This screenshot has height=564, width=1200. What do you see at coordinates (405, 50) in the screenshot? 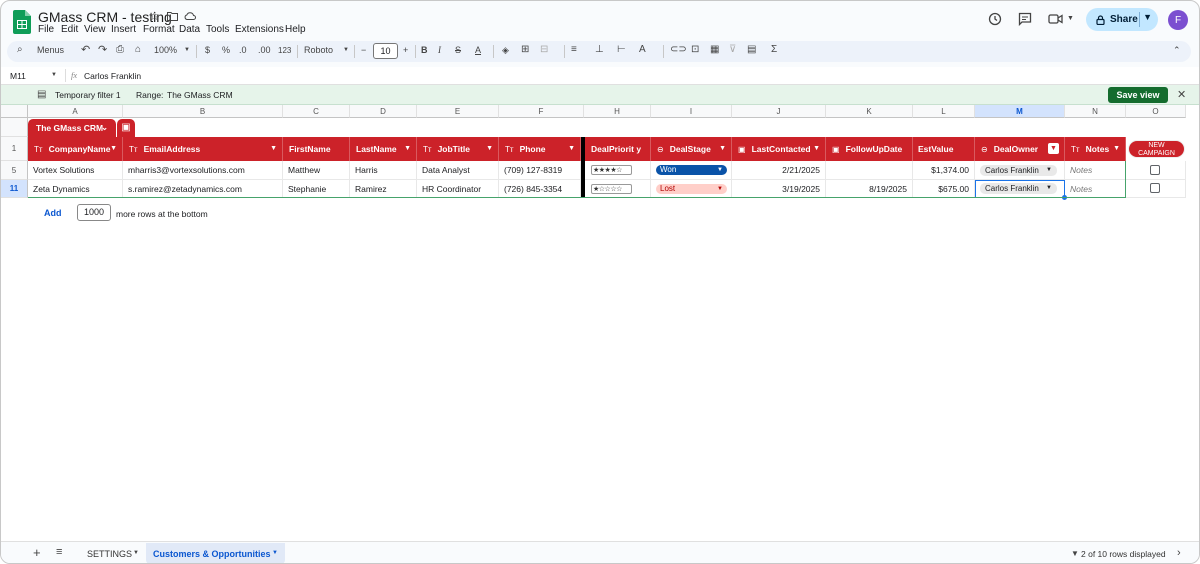
I see `increase-font-size-button: +` at bounding box center [405, 50].